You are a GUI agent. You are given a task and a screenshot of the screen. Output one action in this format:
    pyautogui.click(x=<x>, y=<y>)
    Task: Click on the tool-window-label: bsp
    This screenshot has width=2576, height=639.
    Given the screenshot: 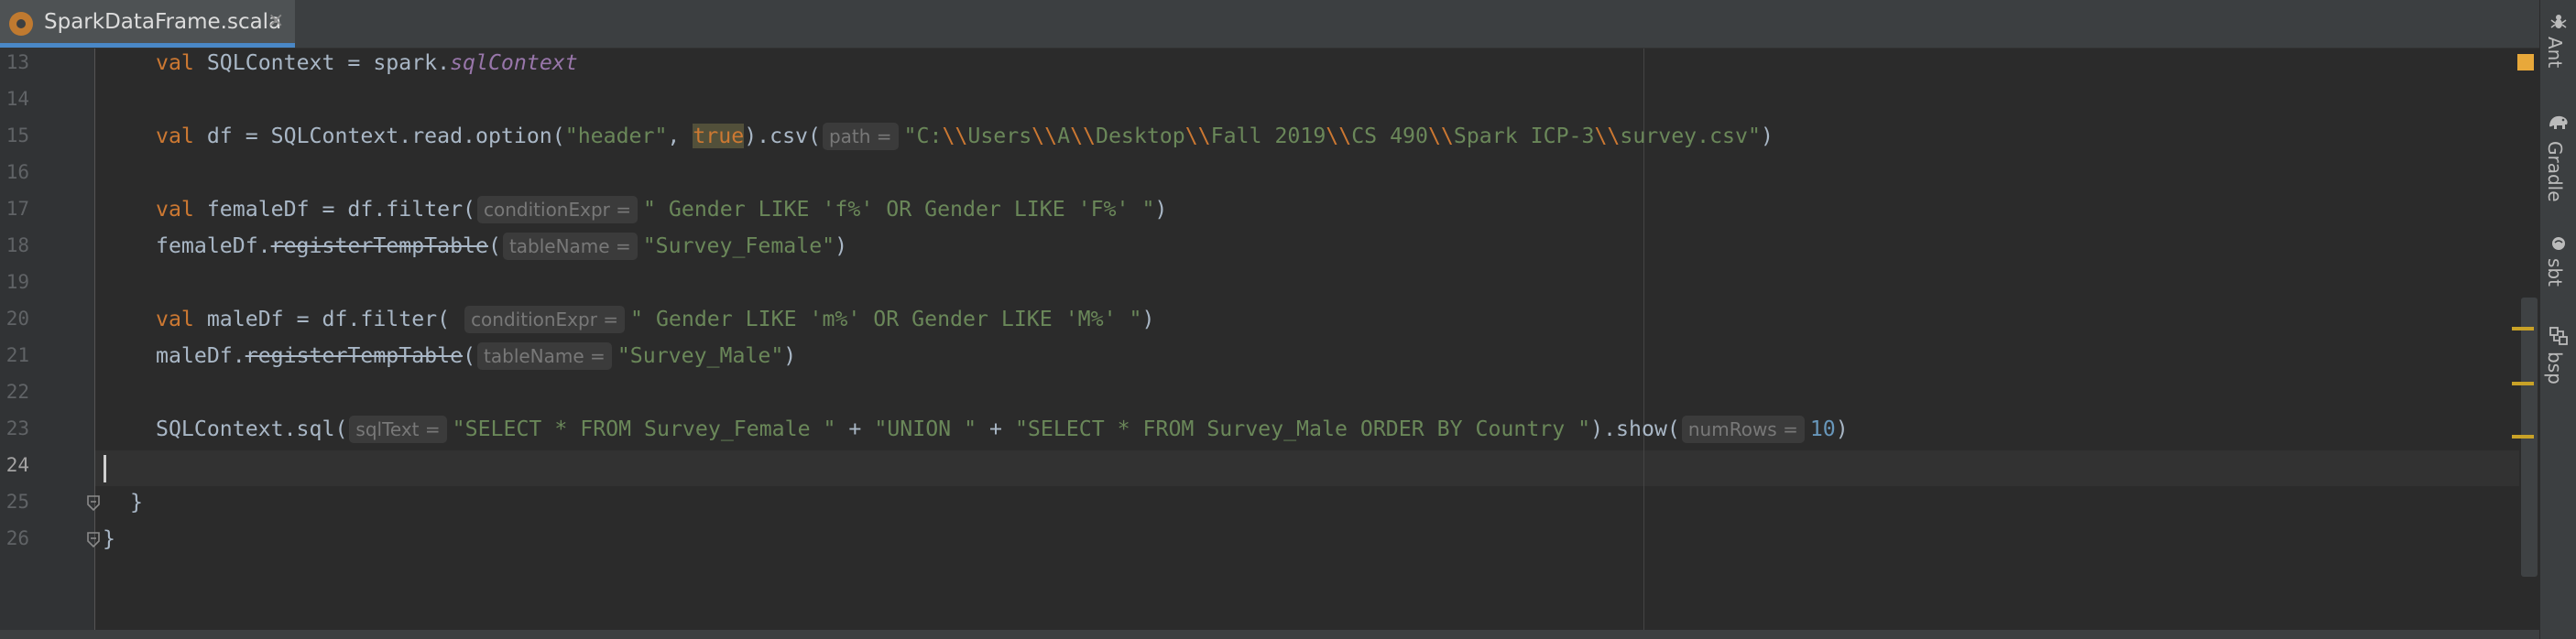 What is the action you would take?
    pyautogui.click(x=2555, y=368)
    